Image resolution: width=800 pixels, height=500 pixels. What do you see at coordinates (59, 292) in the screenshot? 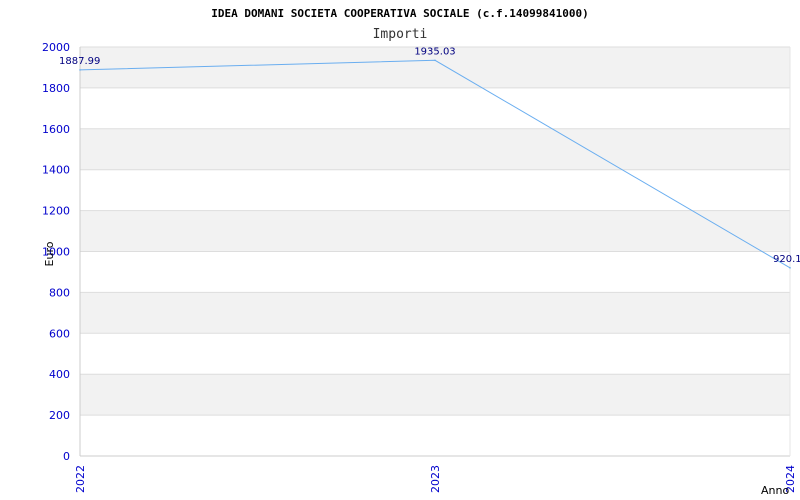
I see `y-tick-label: 800` at bounding box center [59, 292].